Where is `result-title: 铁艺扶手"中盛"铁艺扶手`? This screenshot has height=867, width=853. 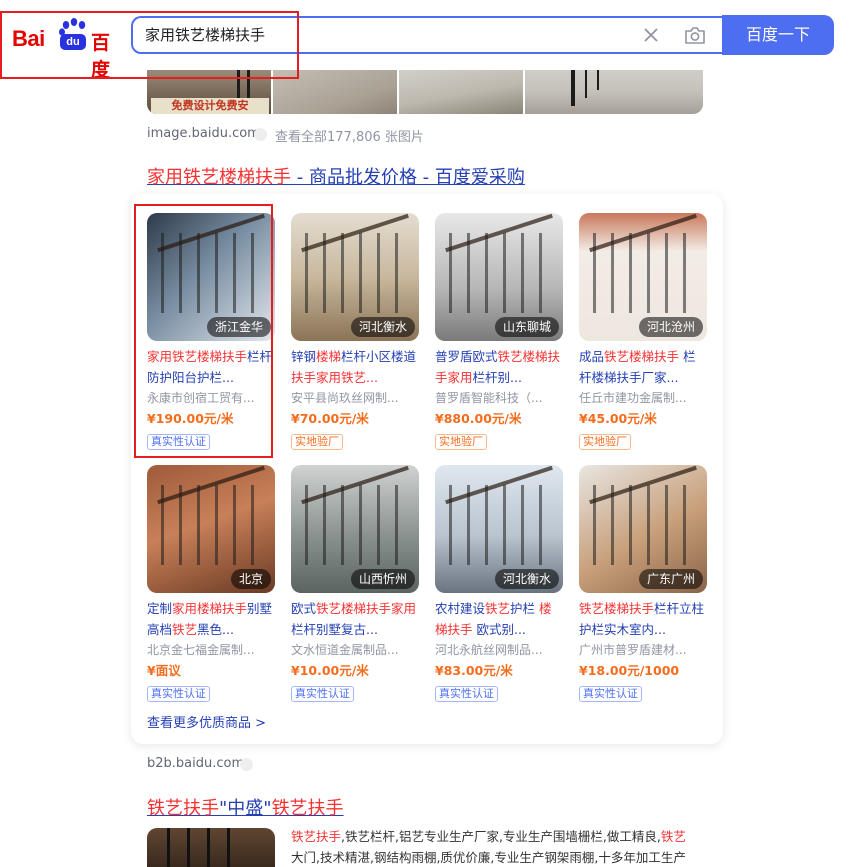
result-title: 铁艺扶手"中盛"铁艺扶手 is located at coordinates (245, 807).